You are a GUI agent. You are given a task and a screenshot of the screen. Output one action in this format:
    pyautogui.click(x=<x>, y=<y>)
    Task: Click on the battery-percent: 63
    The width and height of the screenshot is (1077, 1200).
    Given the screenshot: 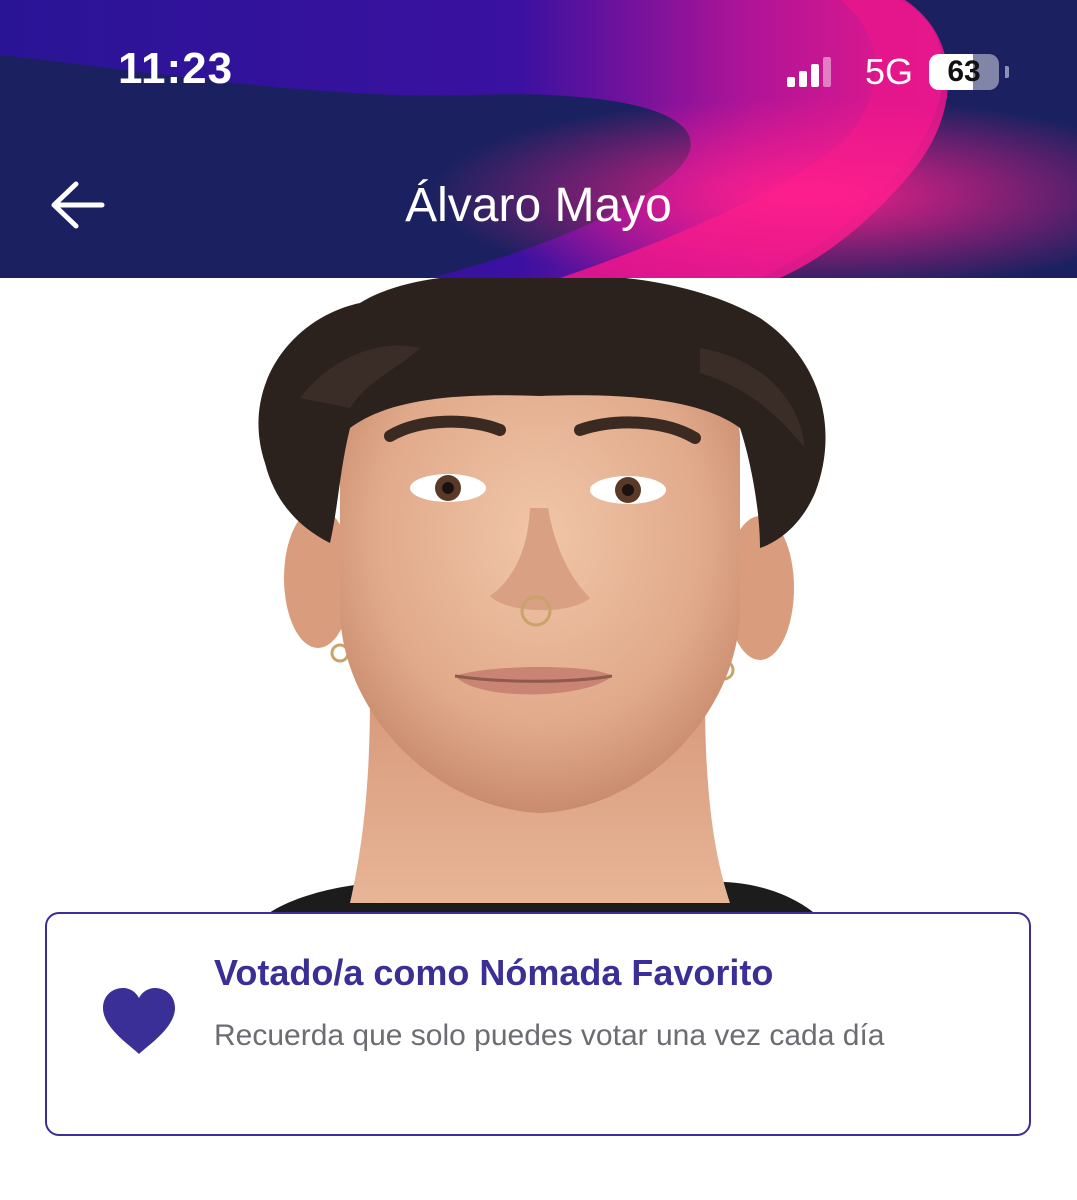 What is the action you would take?
    pyautogui.click(x=964, y=71)
    